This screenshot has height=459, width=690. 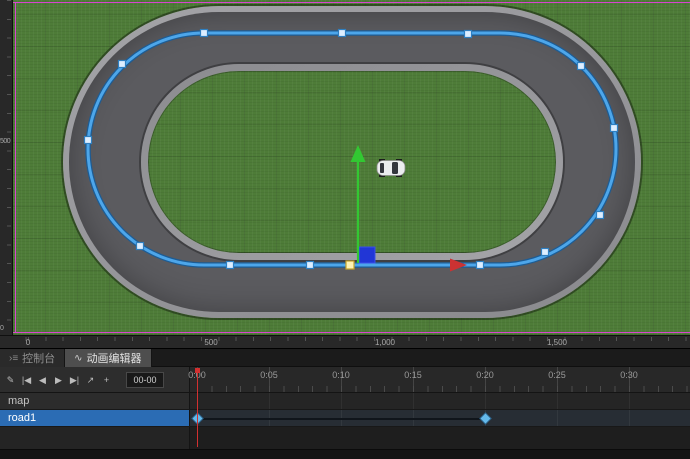 What do you see at coordinates (629, 375) in the screenshot?
I see `time-ruler-label: 0:30` at bounding box center [629, 375].